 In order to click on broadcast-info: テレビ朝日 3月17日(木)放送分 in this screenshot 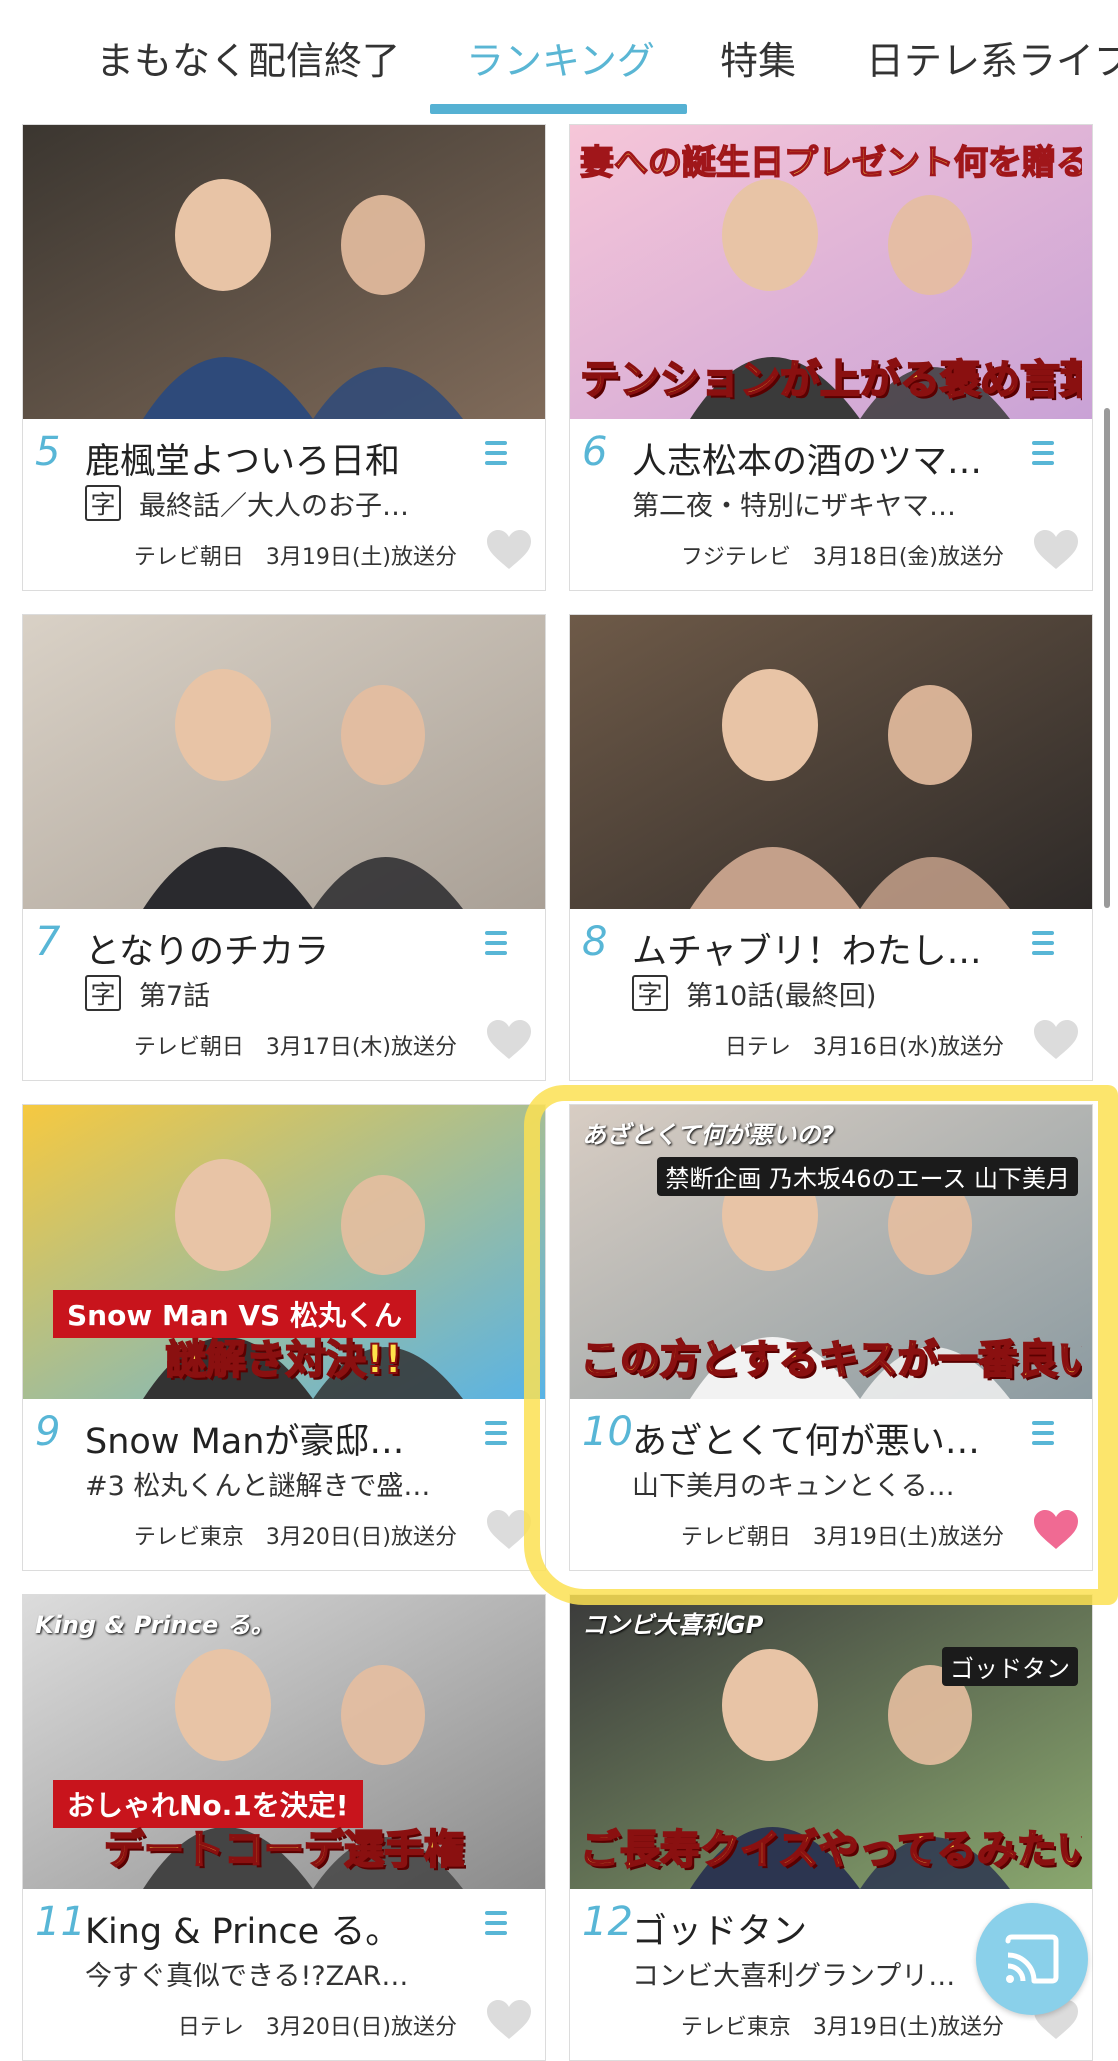, I will do `click(295, 1047)`.